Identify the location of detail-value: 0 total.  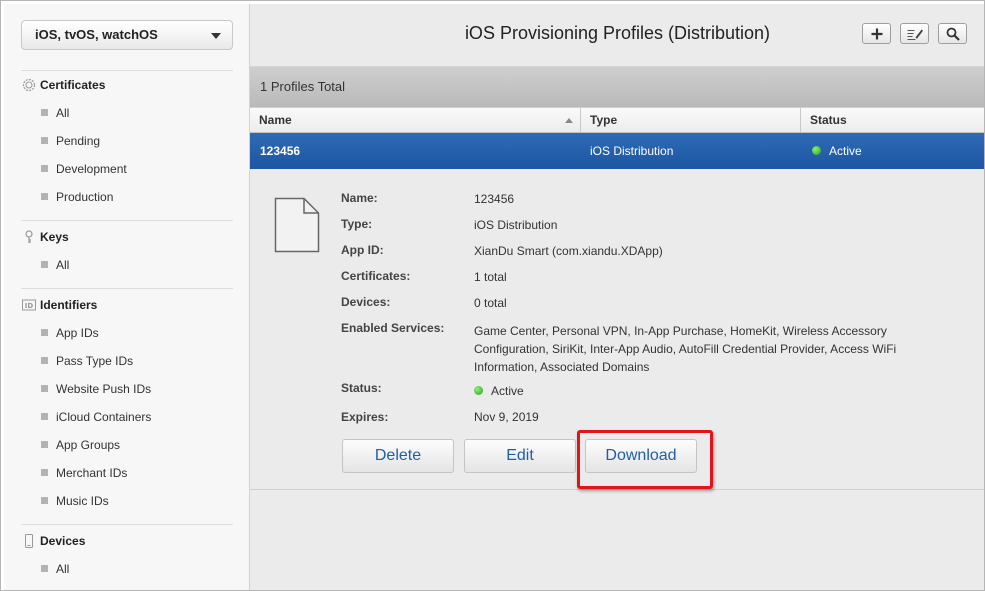
(490, 303).